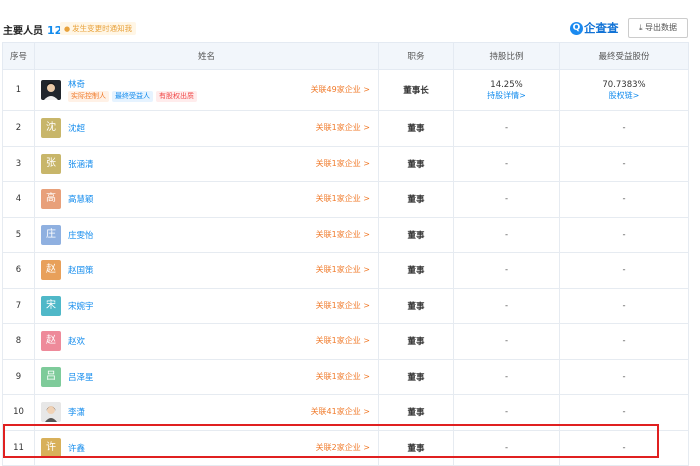 Image resolution: width=700 pixels, height=466 pixels. Describe the element at coordinates (98, 28) in the screenshot. I see `notify-button: ● 发生变更时通知我` at that location.